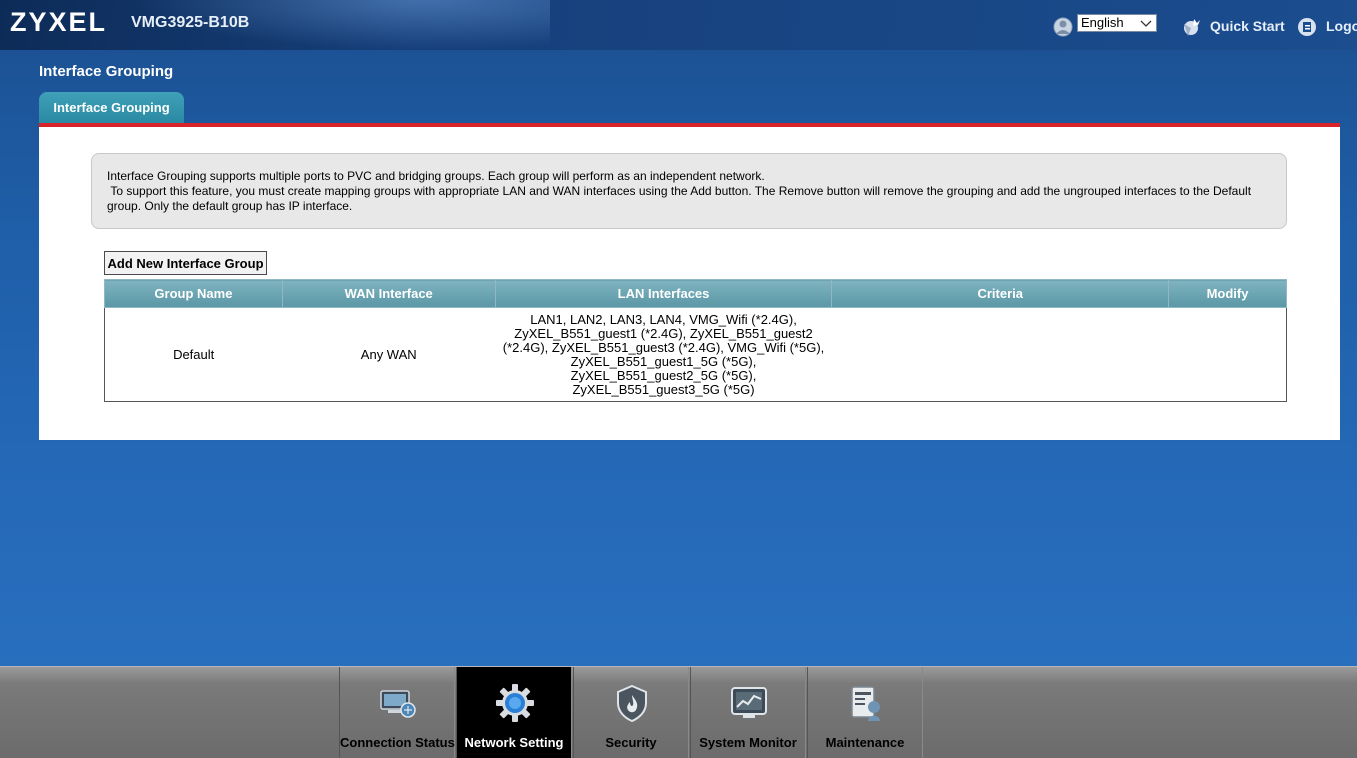  Describe the element at coordinates (194, 354) in the screenshot. I see `cell-group-name: Default` at that location.